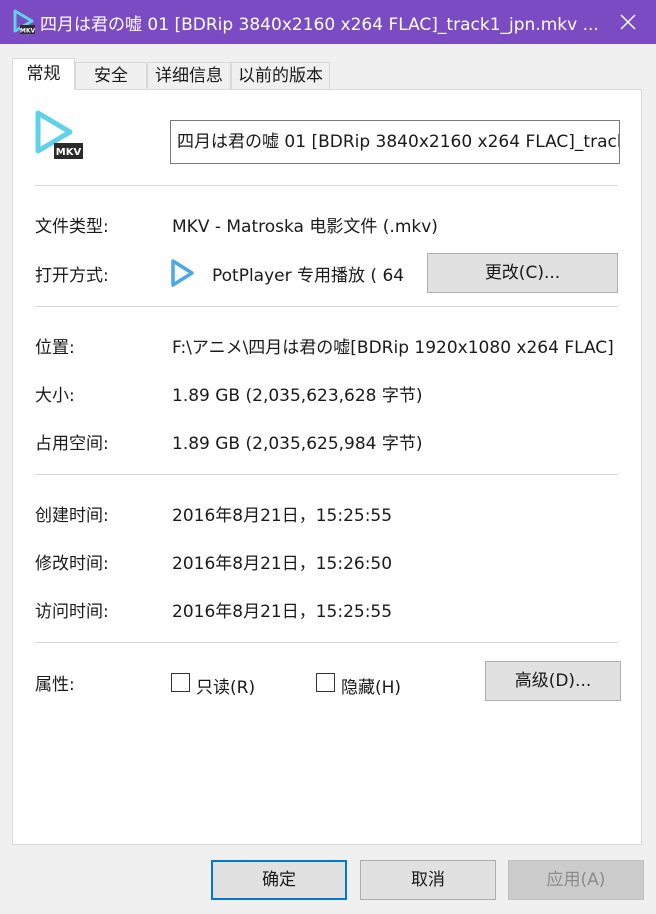 This screenshot has width=656, height=914. What do you see at coordinates (428, 880) in the screenshot?
I see `cancel-button: 取消` at bounding box center [428, 880].